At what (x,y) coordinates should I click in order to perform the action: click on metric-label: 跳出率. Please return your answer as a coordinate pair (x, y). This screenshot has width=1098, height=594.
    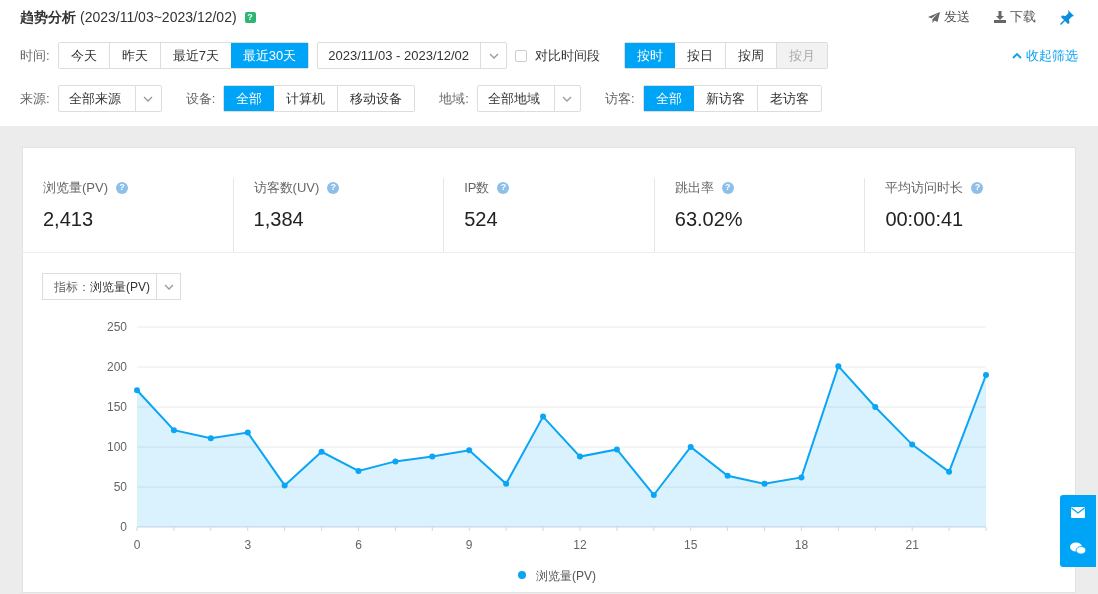
    Looking at the image, I should click on (694, 188).